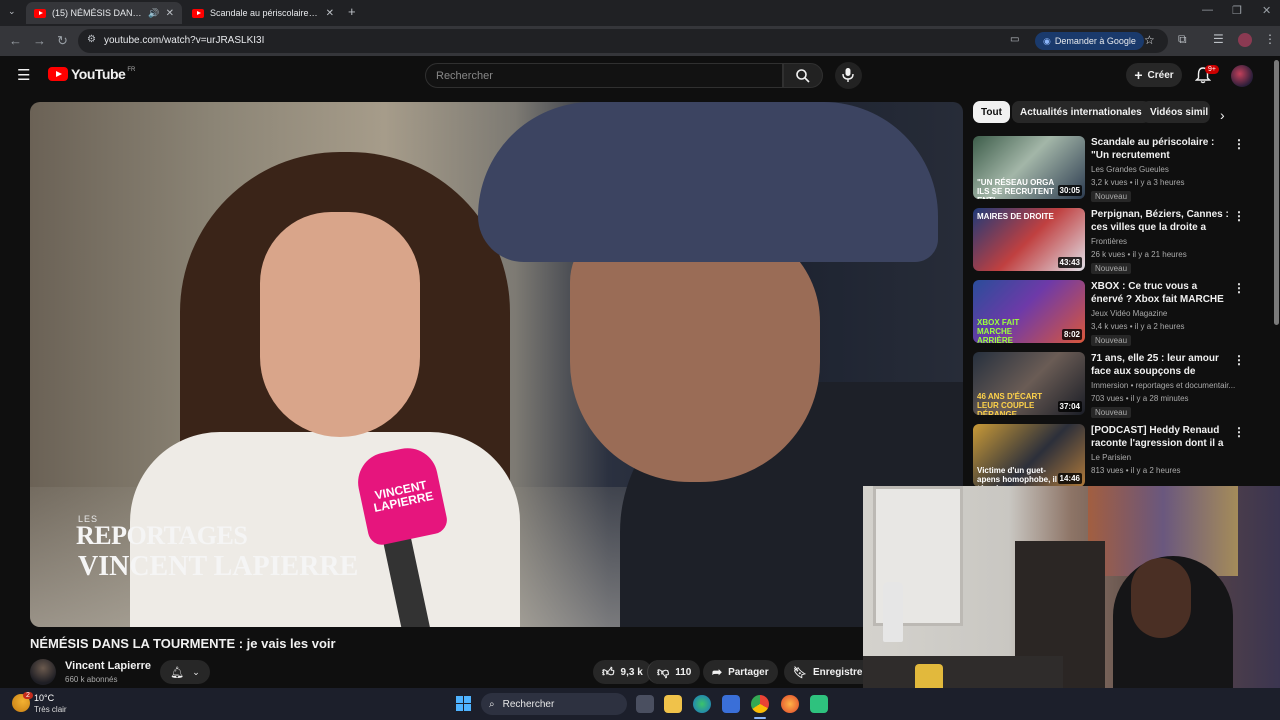 Image resolution: width=1280 pixels, height=720 pixels. I want to click on recommendation-channel: Jeux Vidéo Magazine, so click(1129, 313).